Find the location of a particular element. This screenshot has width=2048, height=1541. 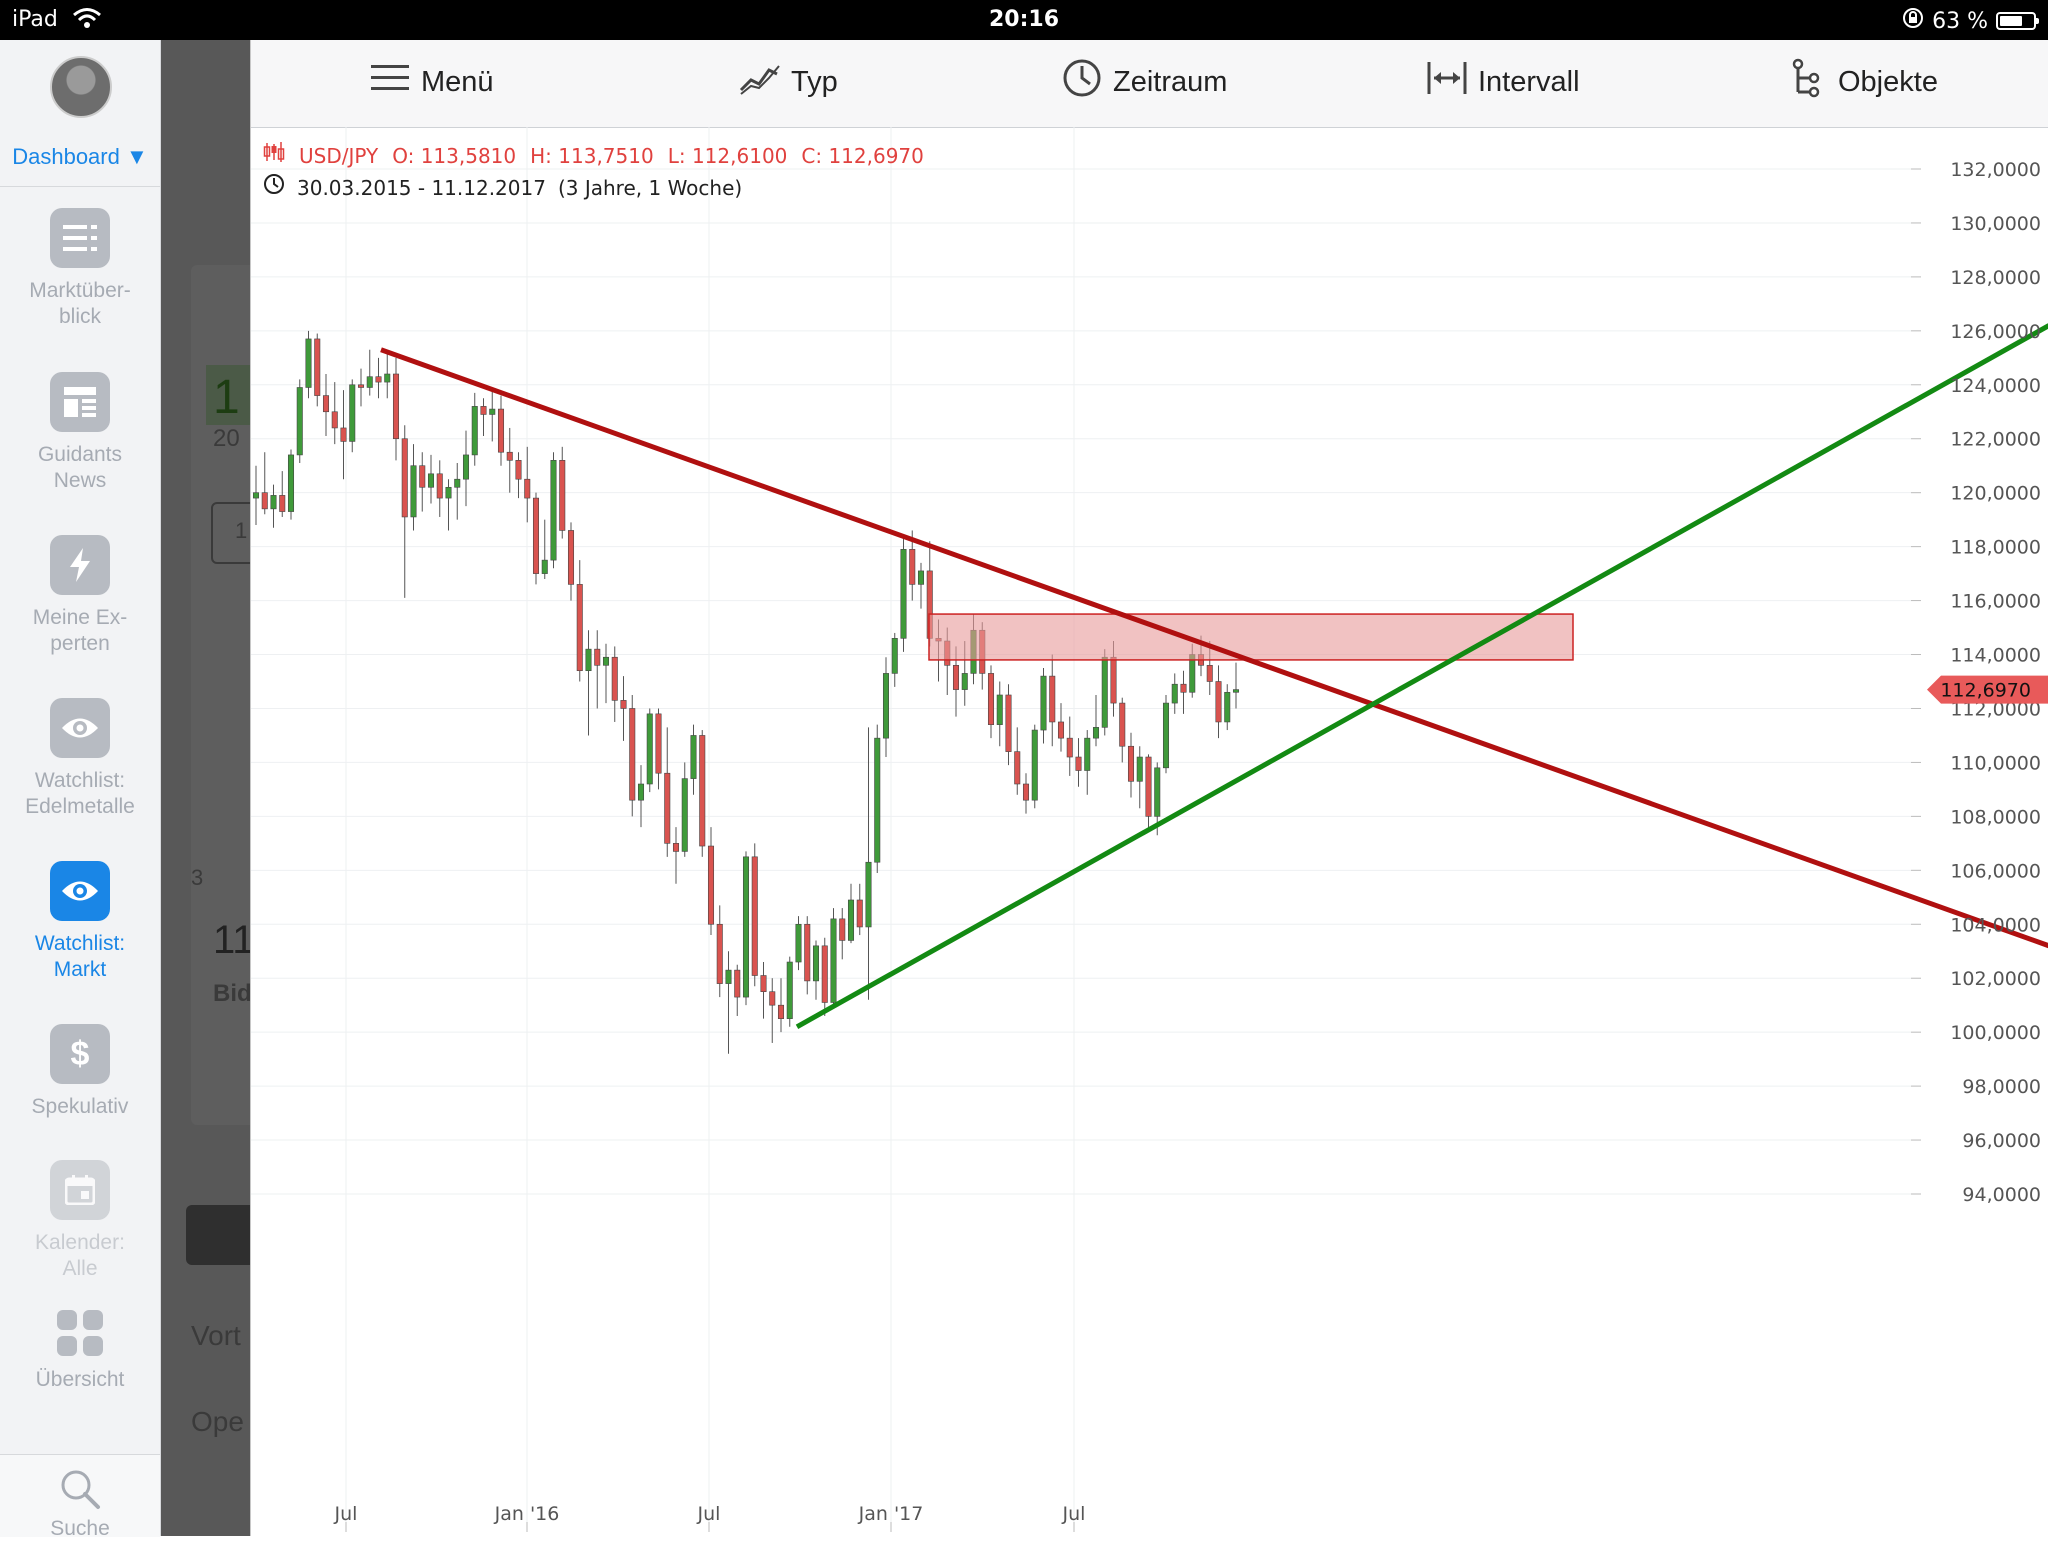

period-label: Zeitraum is located at coordinates (1170, 81).